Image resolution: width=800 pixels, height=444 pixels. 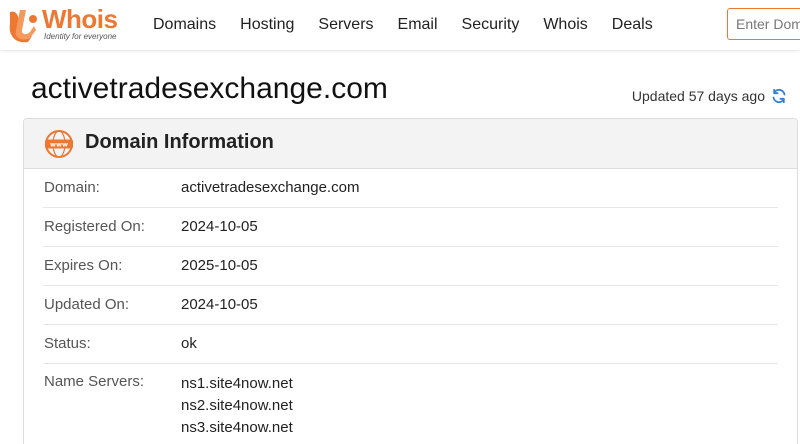 What do you see at coordinates (237, 383) in the screenshot?
I see `name-server: ns1.site4now.net` at bounding box center [237, 383].